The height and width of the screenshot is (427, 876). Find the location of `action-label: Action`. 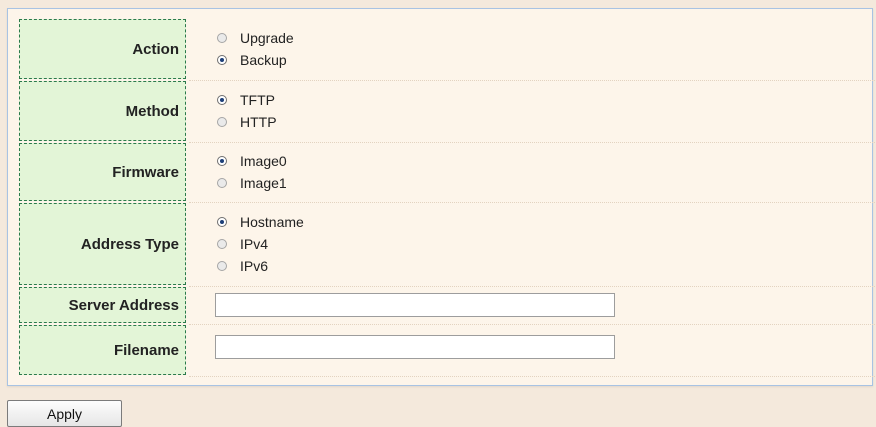

action-label: Action is located at coordinates (102, 49).